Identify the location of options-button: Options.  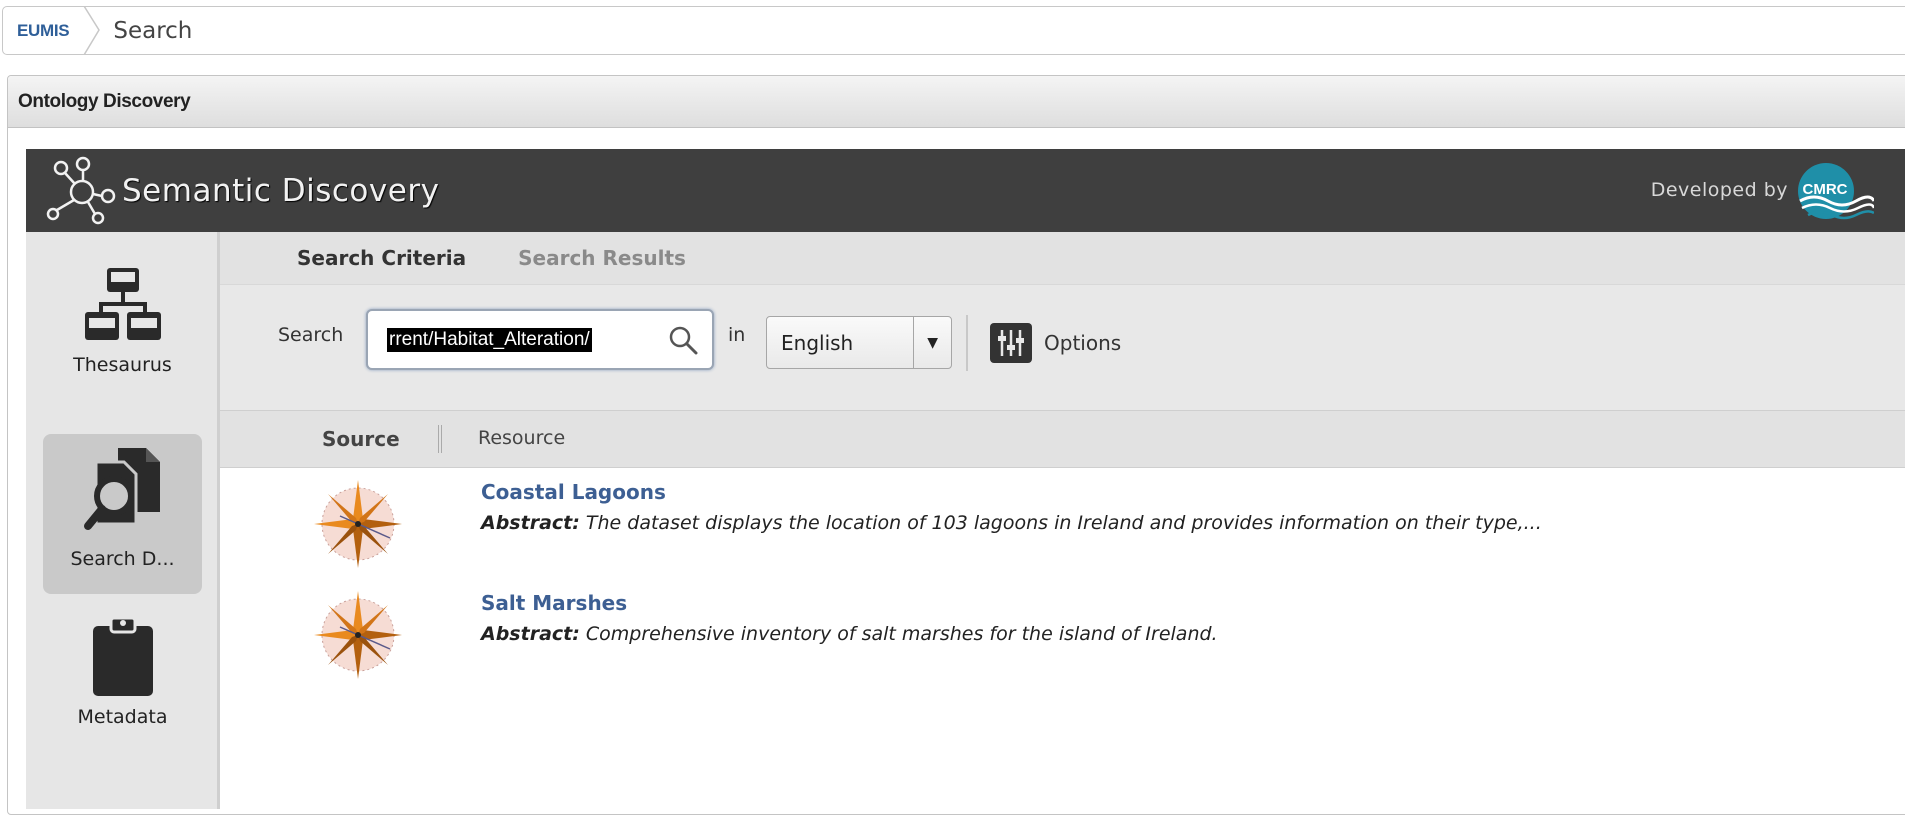
(1055, 343).